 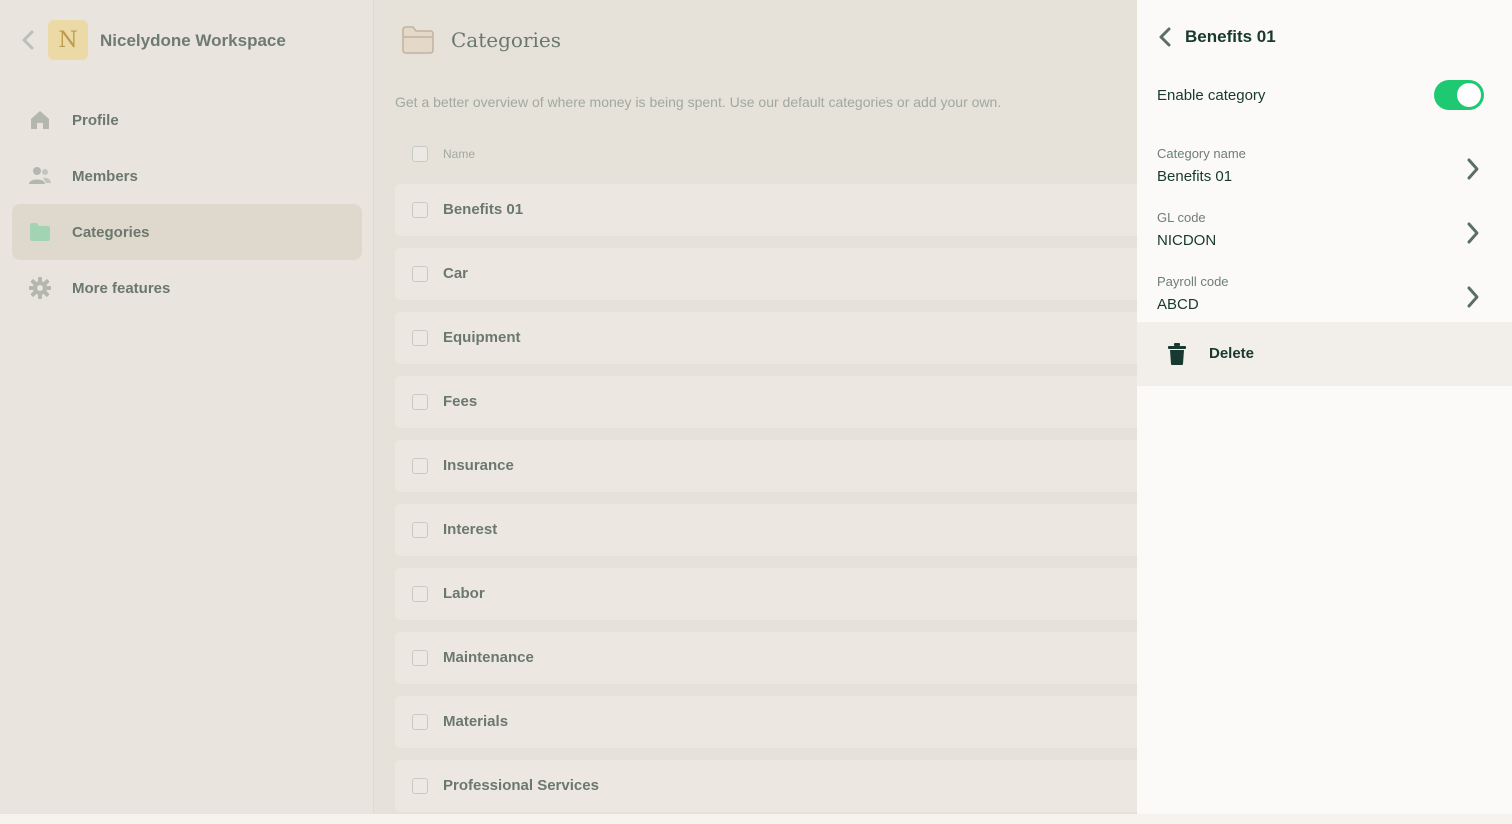 What do you see at coordinates (1177, 354) in the screenshot?
I see `trash-icon` at bounding box center [1177, 354].